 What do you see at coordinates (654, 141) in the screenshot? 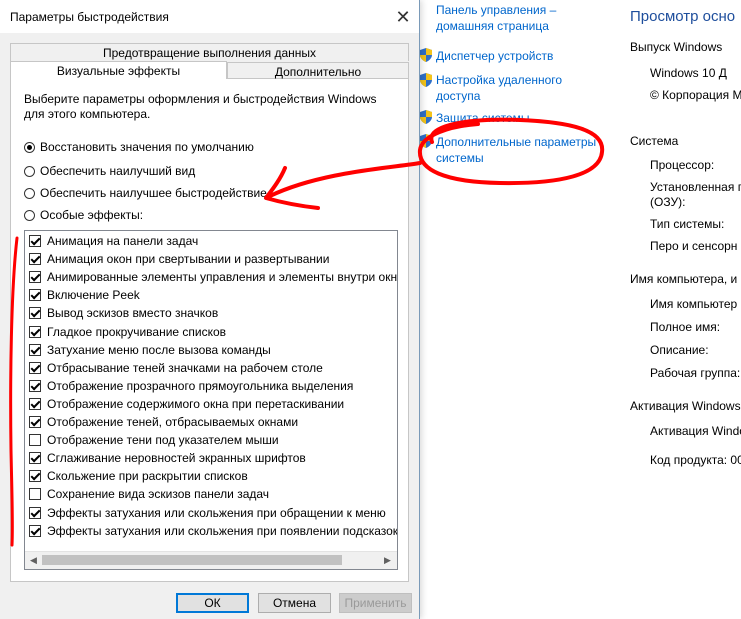
I see `system-section-heading: Система` at bounding box center [654, 141].